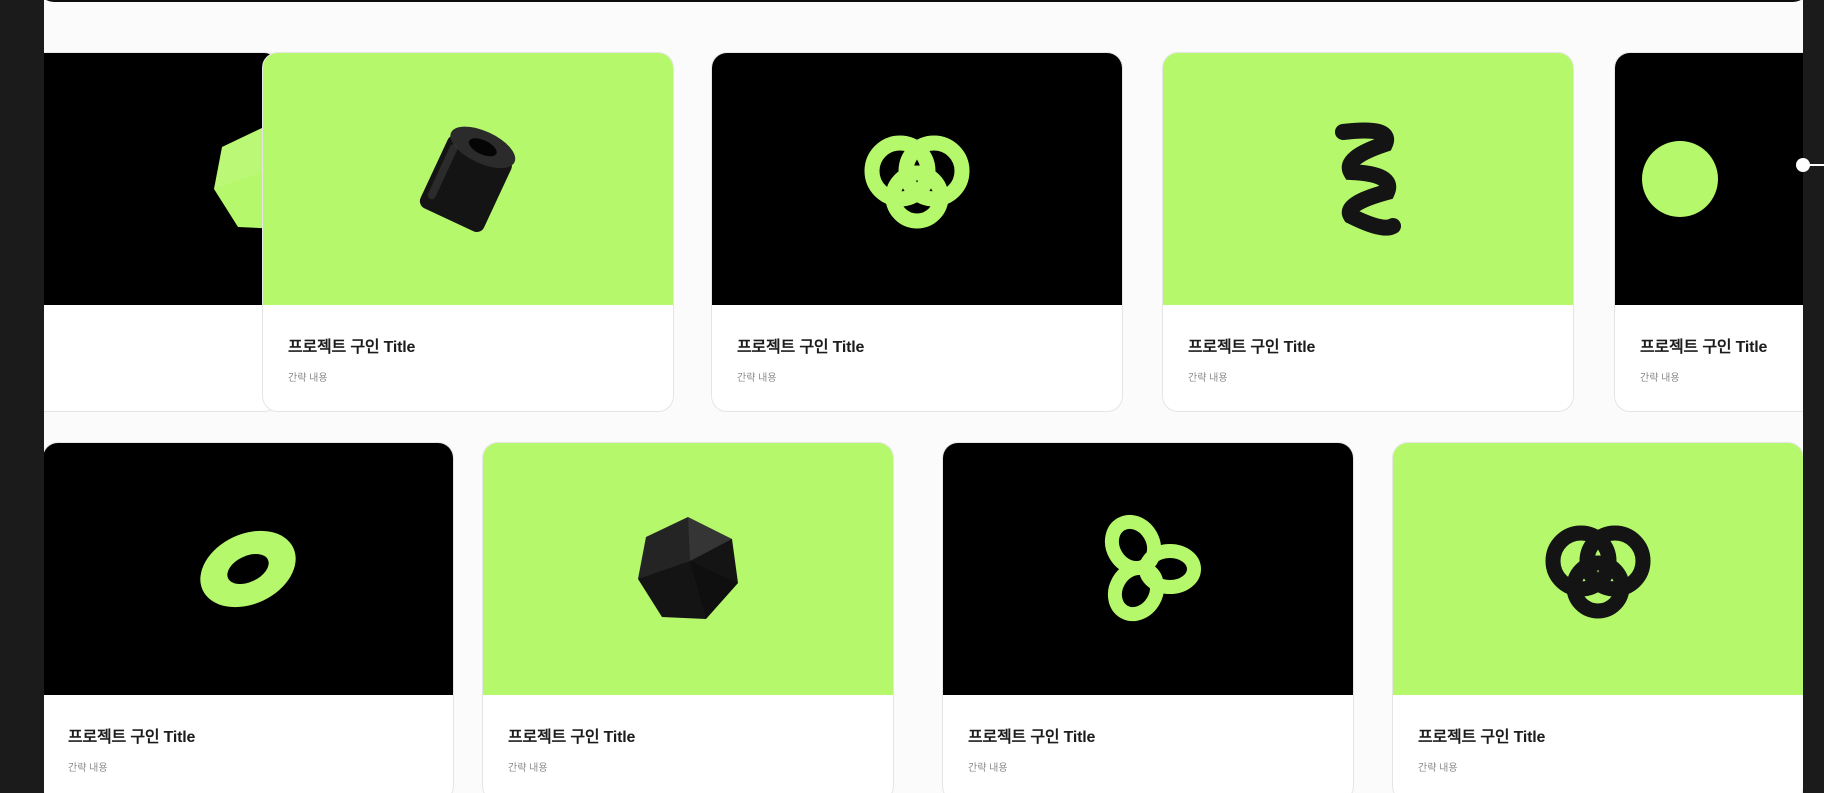  I want to click on blob-icon, so click(1680, 179).